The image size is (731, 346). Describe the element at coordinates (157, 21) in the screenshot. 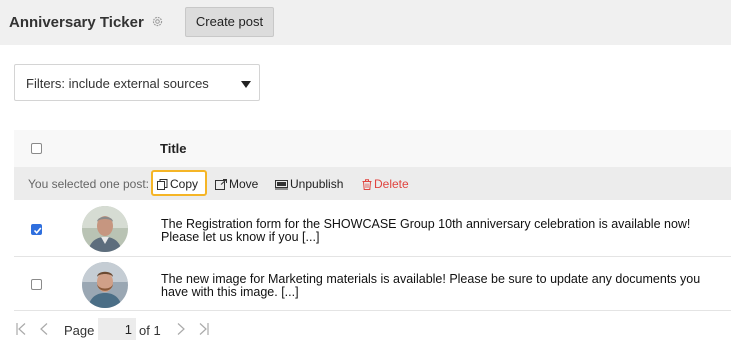

I see `gear-icon` at that location.